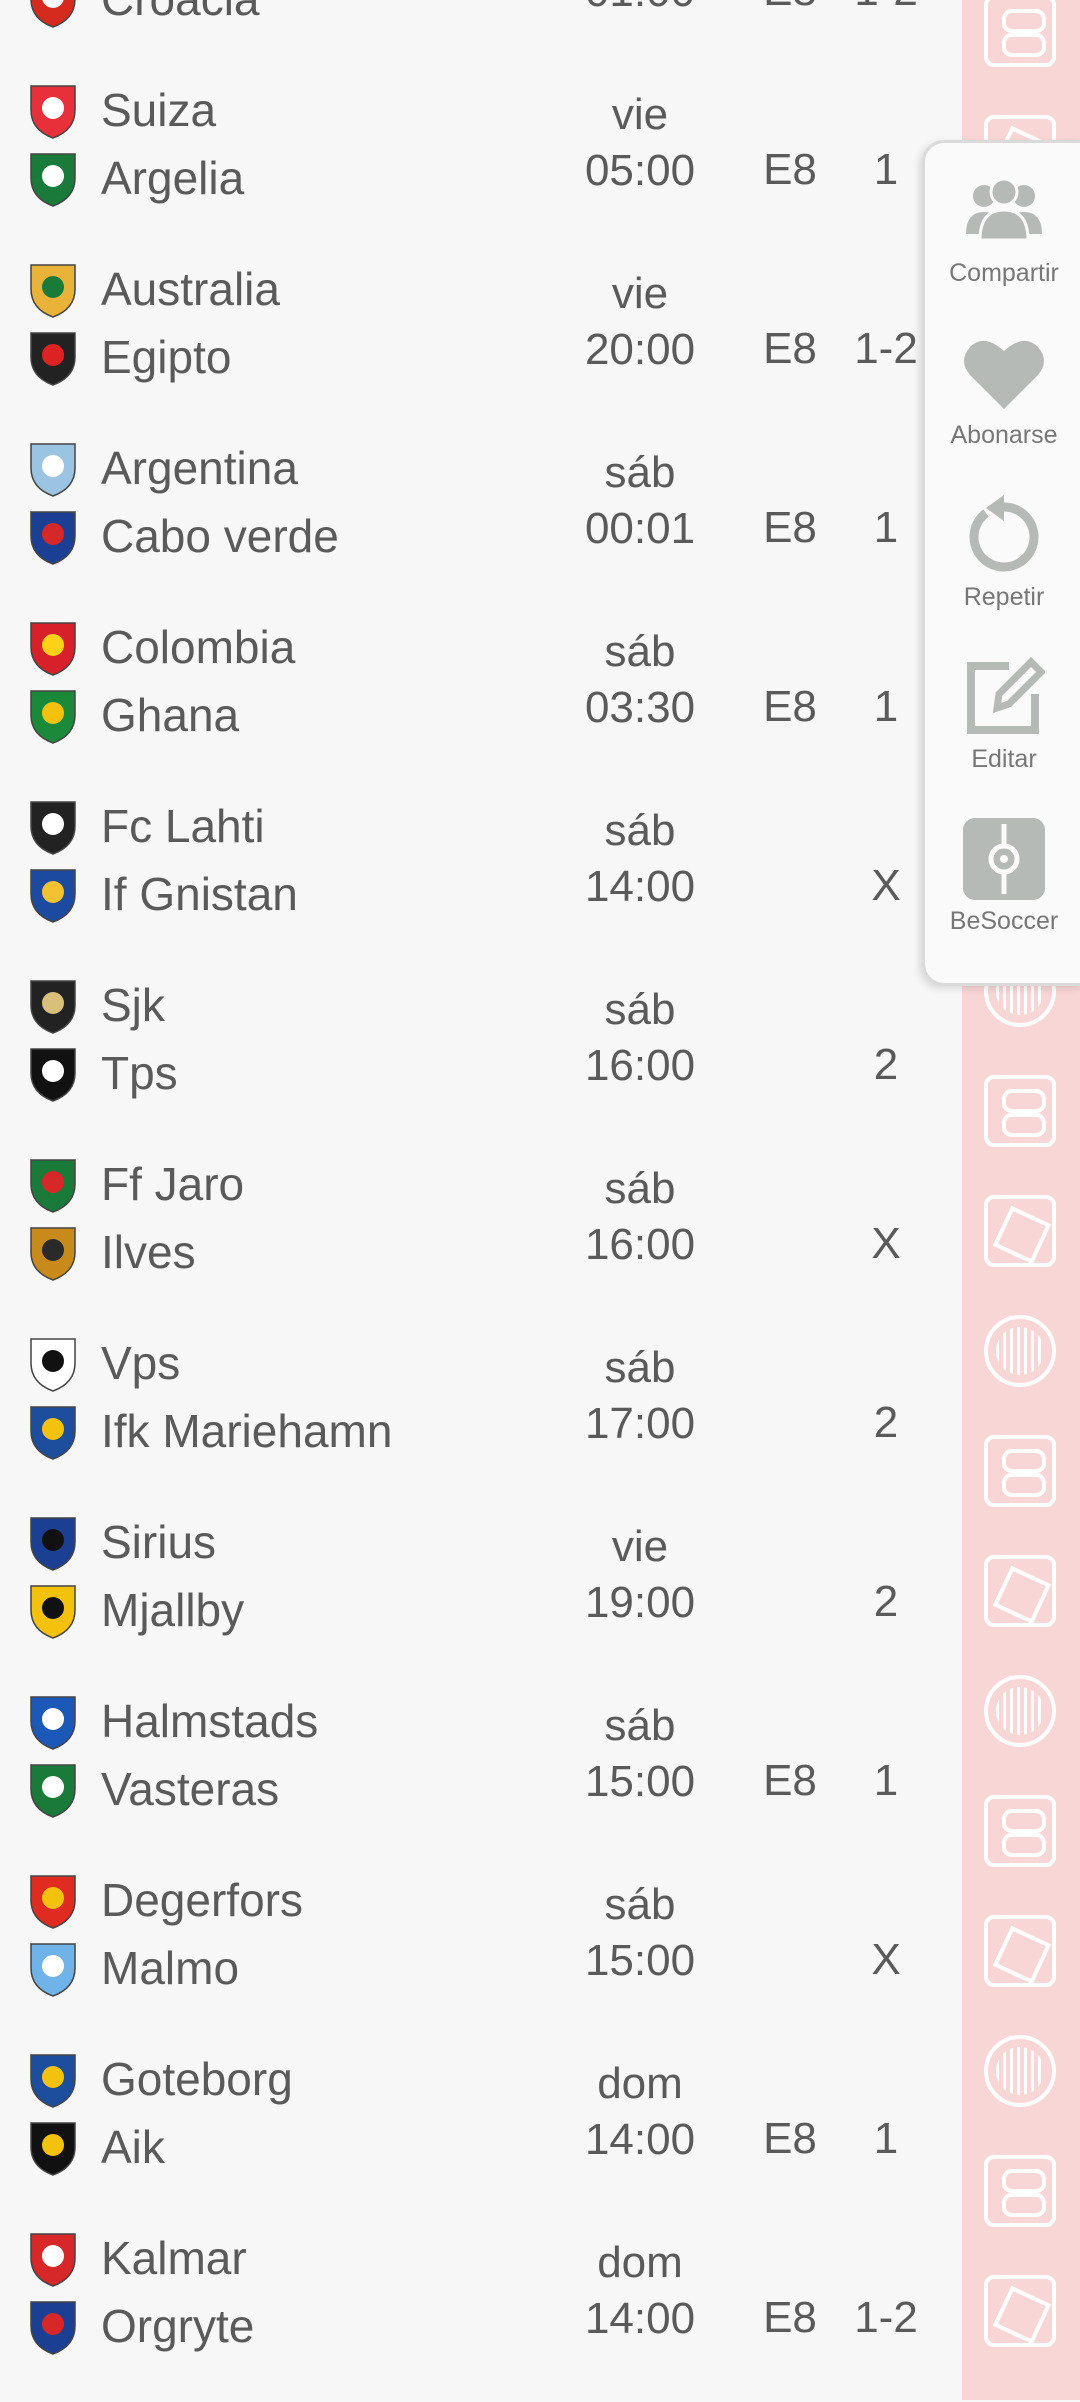 The height and width of the screenshot is (2402, 1080). Describe the element at coordinates (1002, 388) in the screenshot. I see `subscribe-button: Abonarse` at that location.